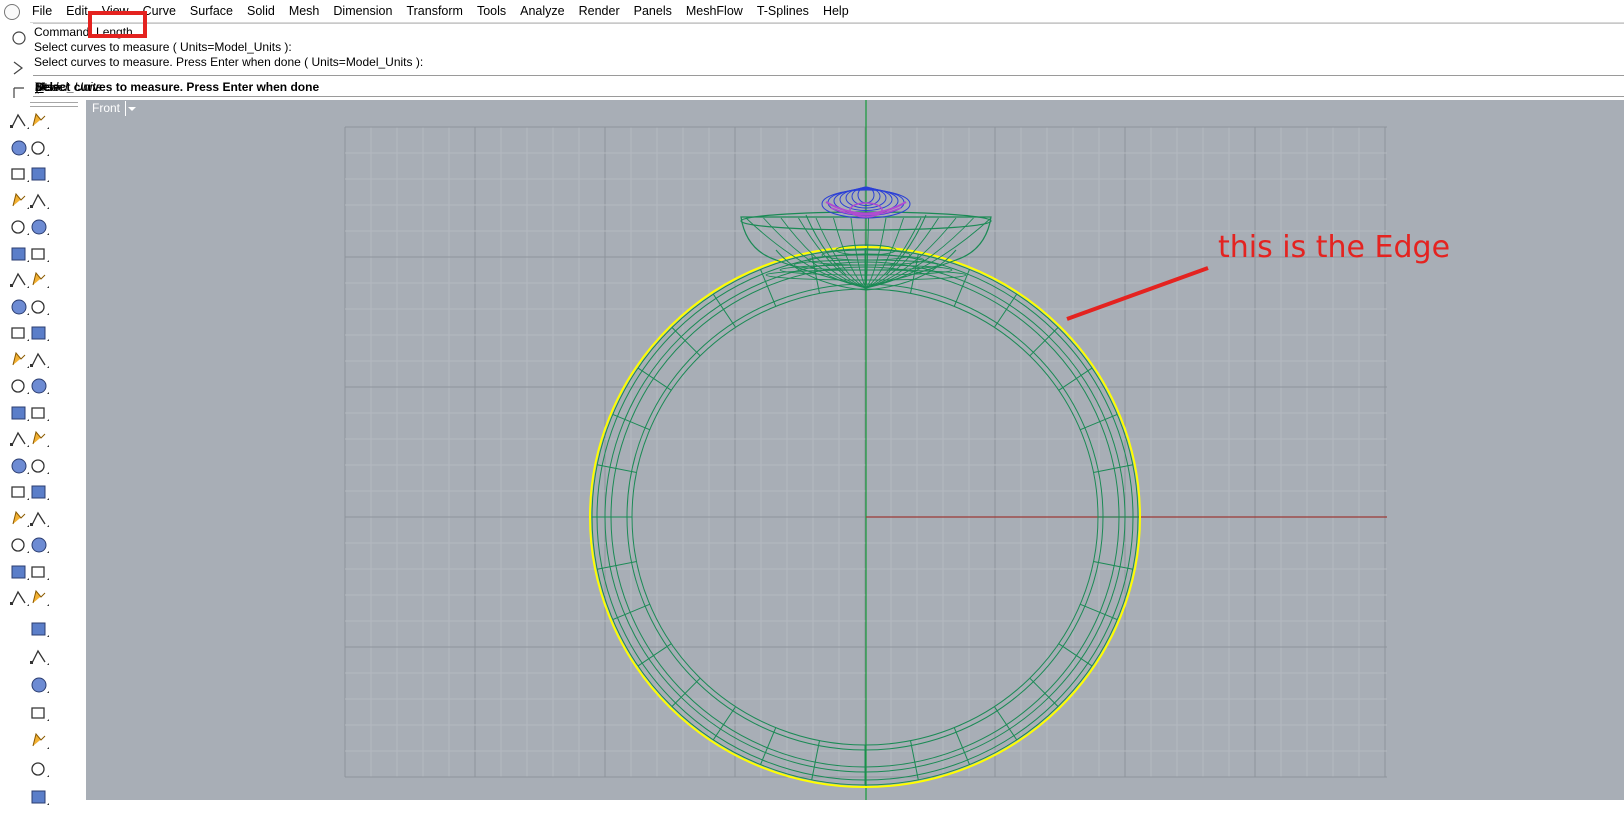  I want to click on polyline-icon, so click(39, 174).